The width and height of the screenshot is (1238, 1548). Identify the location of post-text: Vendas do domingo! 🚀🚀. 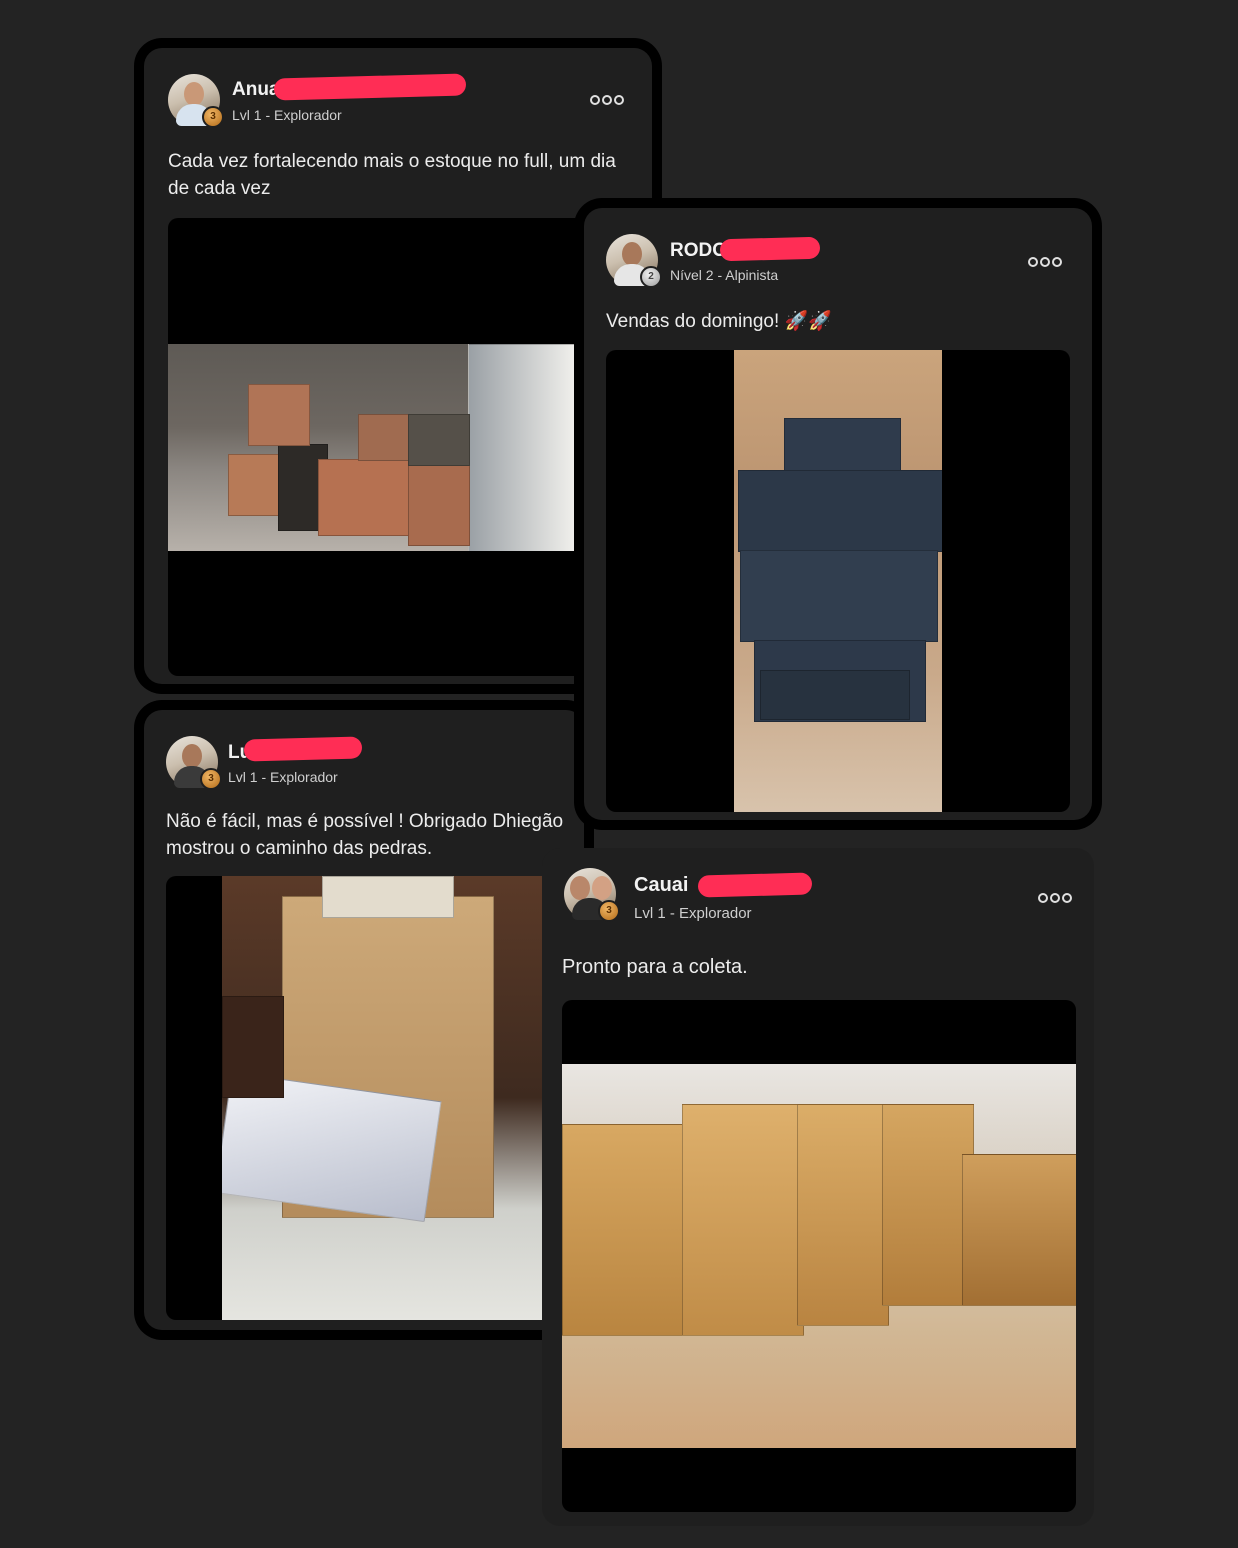
(719, 321).